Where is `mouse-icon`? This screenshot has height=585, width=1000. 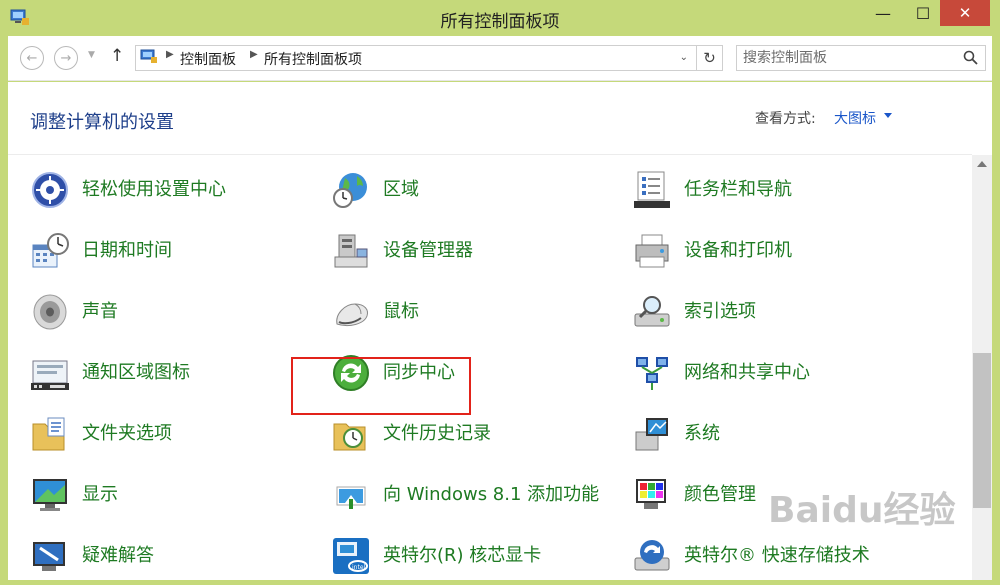
mouse-icon is located at coordinates (352, 315).